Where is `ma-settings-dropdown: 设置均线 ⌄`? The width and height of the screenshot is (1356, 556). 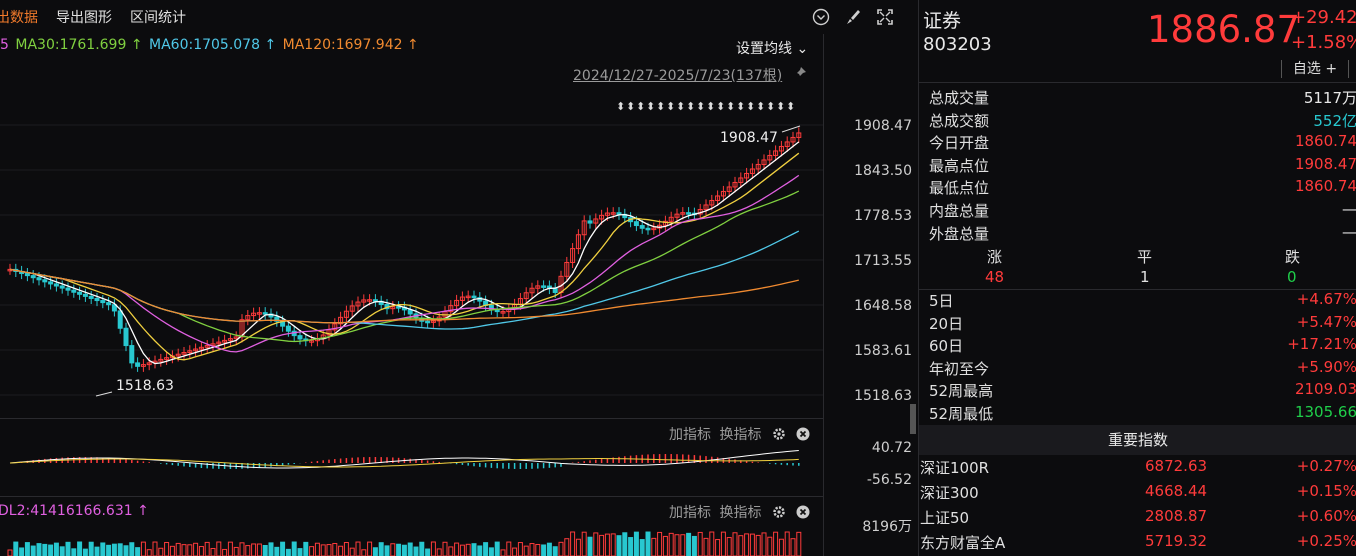
ma-settings-dropdown: 设置均线 ⌄ is located at coordinates (772, 48).